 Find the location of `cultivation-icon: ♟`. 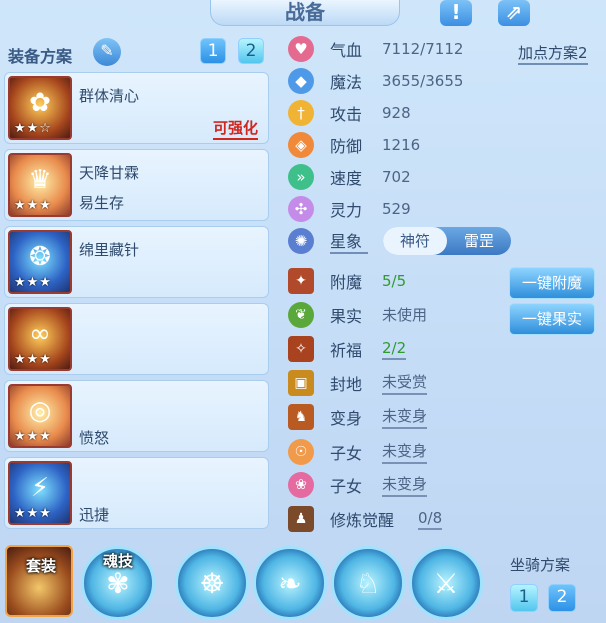

cultivation-icon: ♟ is located at coordinates (301, 519).